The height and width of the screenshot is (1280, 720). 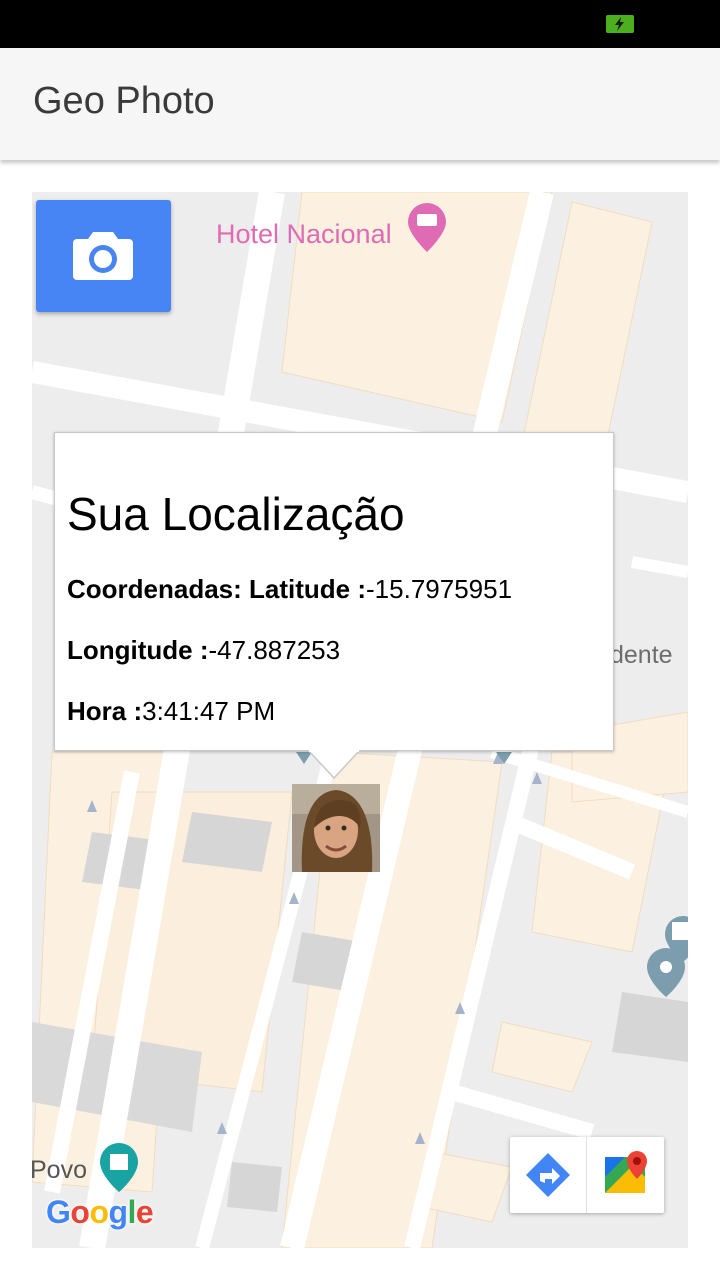 What do you see at coordinates (641, 655) in the screenshot?
I see `map-label-dente: dente` at bounding box center [641, 655].